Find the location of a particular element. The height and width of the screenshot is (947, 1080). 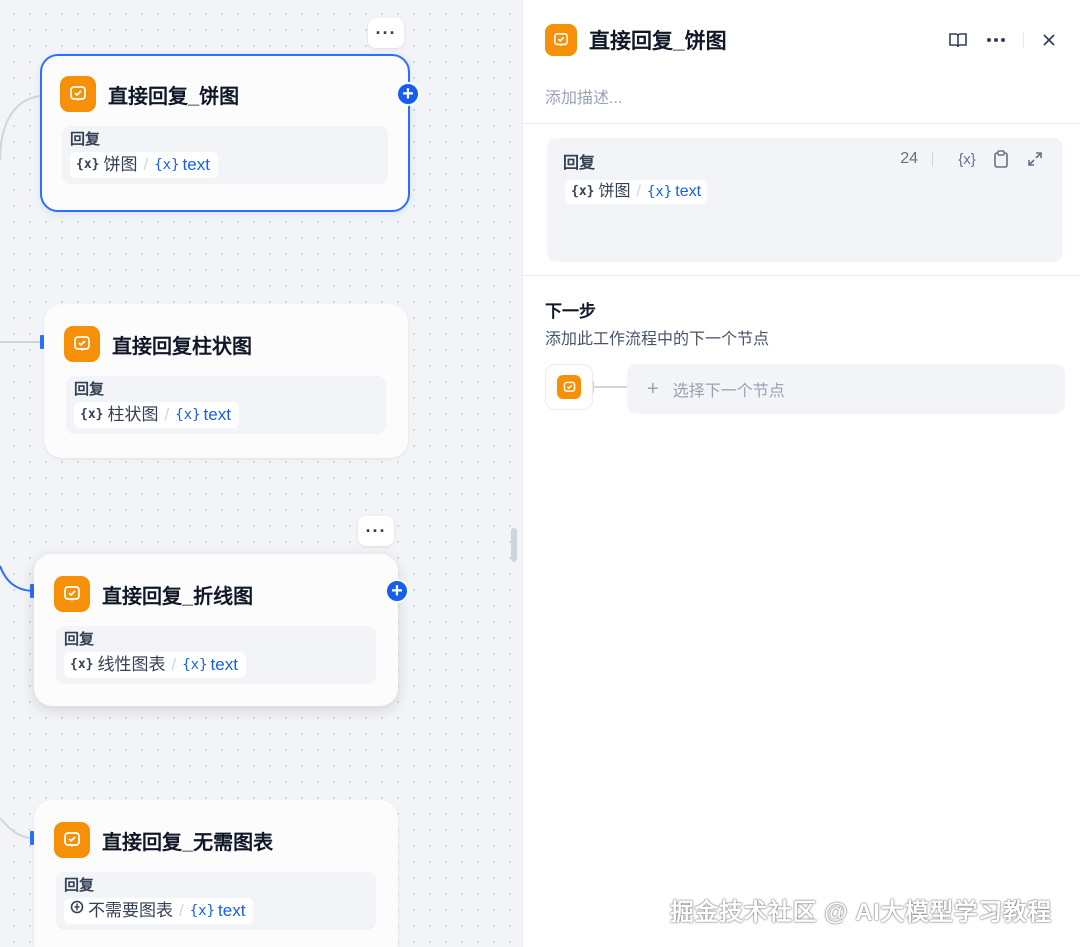

variable-name: 线性图表 is located at coordinates (131, 664).